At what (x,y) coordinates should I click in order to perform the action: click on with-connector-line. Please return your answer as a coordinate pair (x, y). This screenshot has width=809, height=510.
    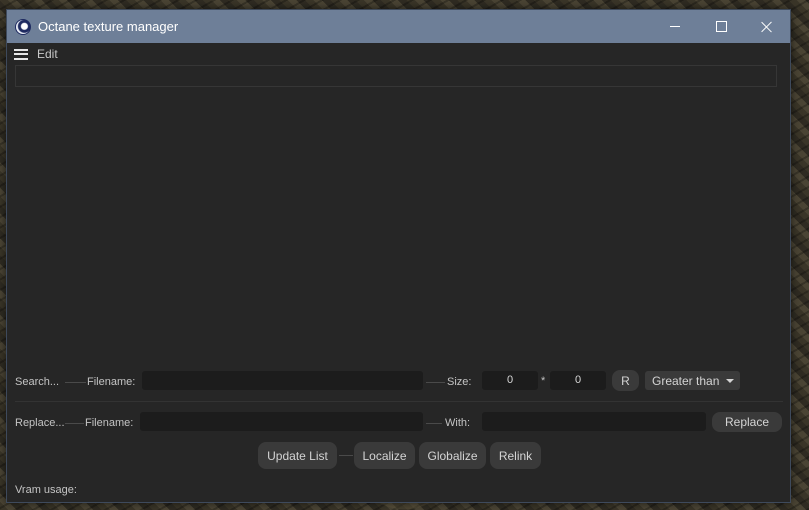
    Looking at the image, I should click on (434, 423).